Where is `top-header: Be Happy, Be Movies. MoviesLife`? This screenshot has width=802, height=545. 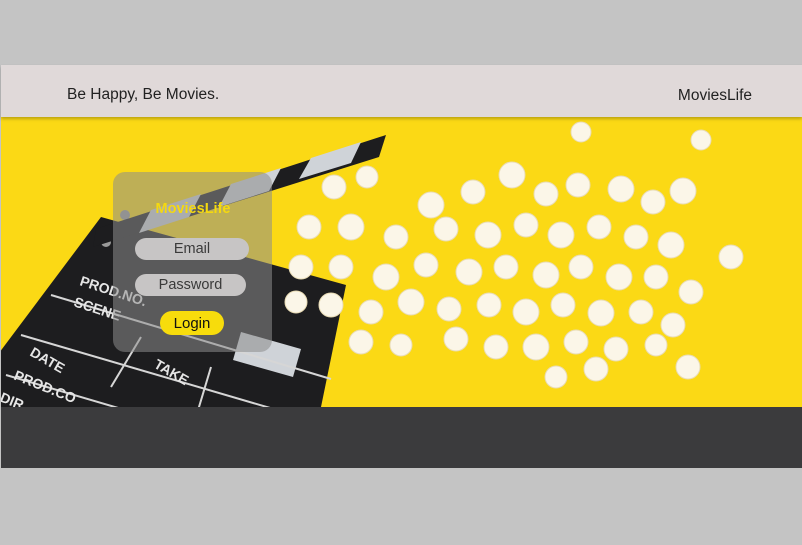 top-header: Be Happy, Be Movies. MoviesLife is located at coordinates (401, 91).